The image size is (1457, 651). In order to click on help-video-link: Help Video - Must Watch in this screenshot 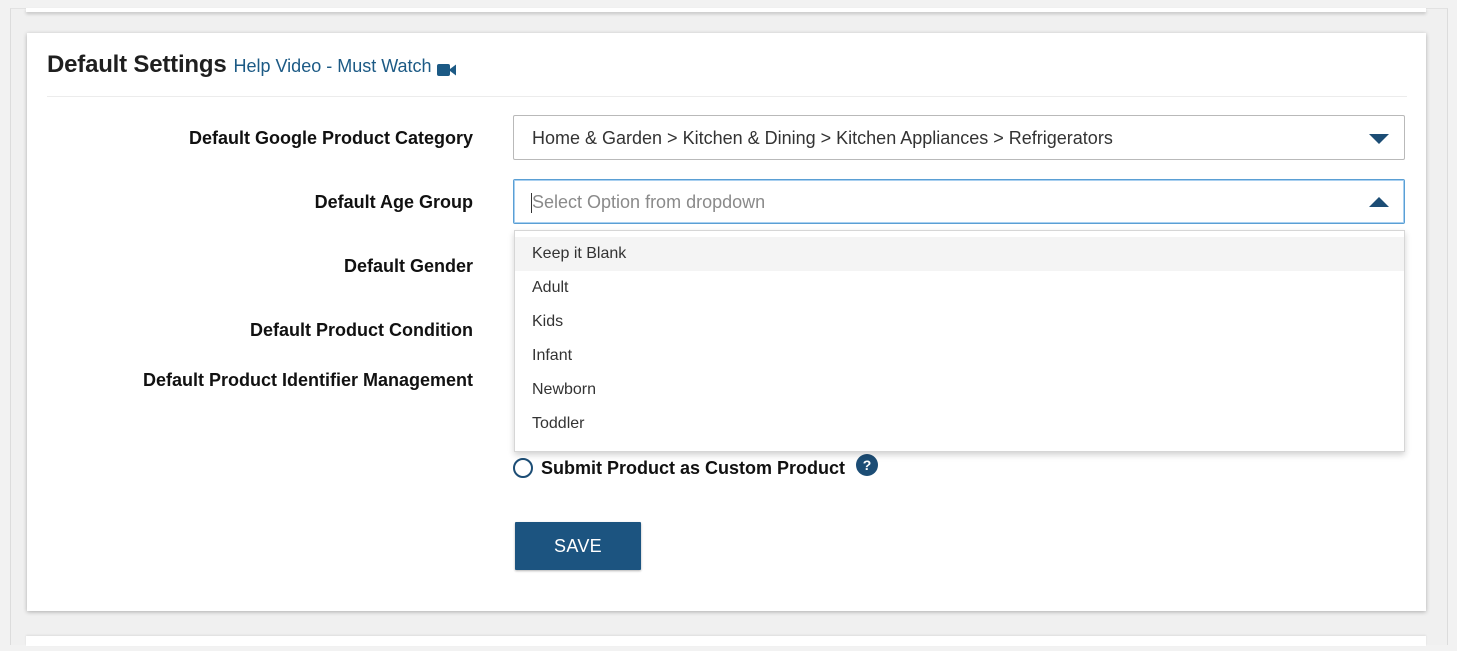, I will do `click(344, 66)`.